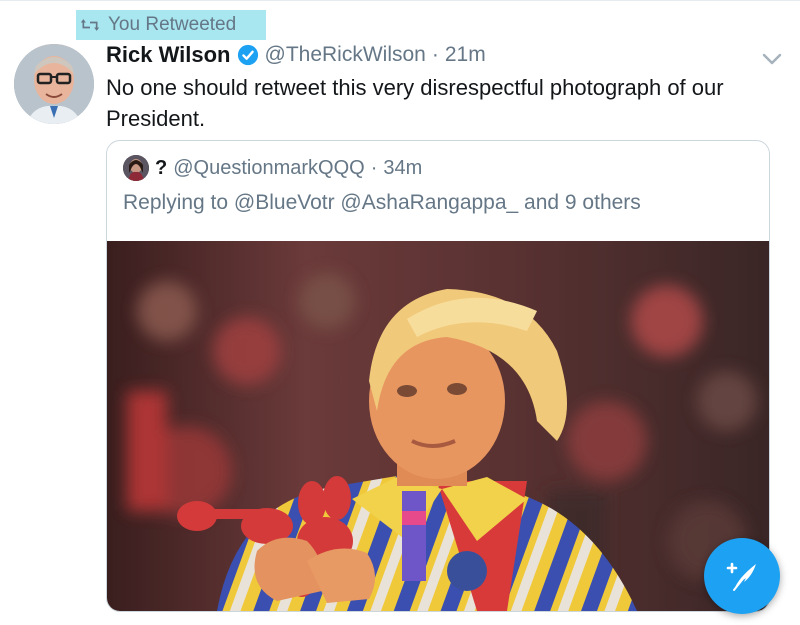 The image size is (800, 625). I want to click on quoted-author-avatar, so click(136, 168).